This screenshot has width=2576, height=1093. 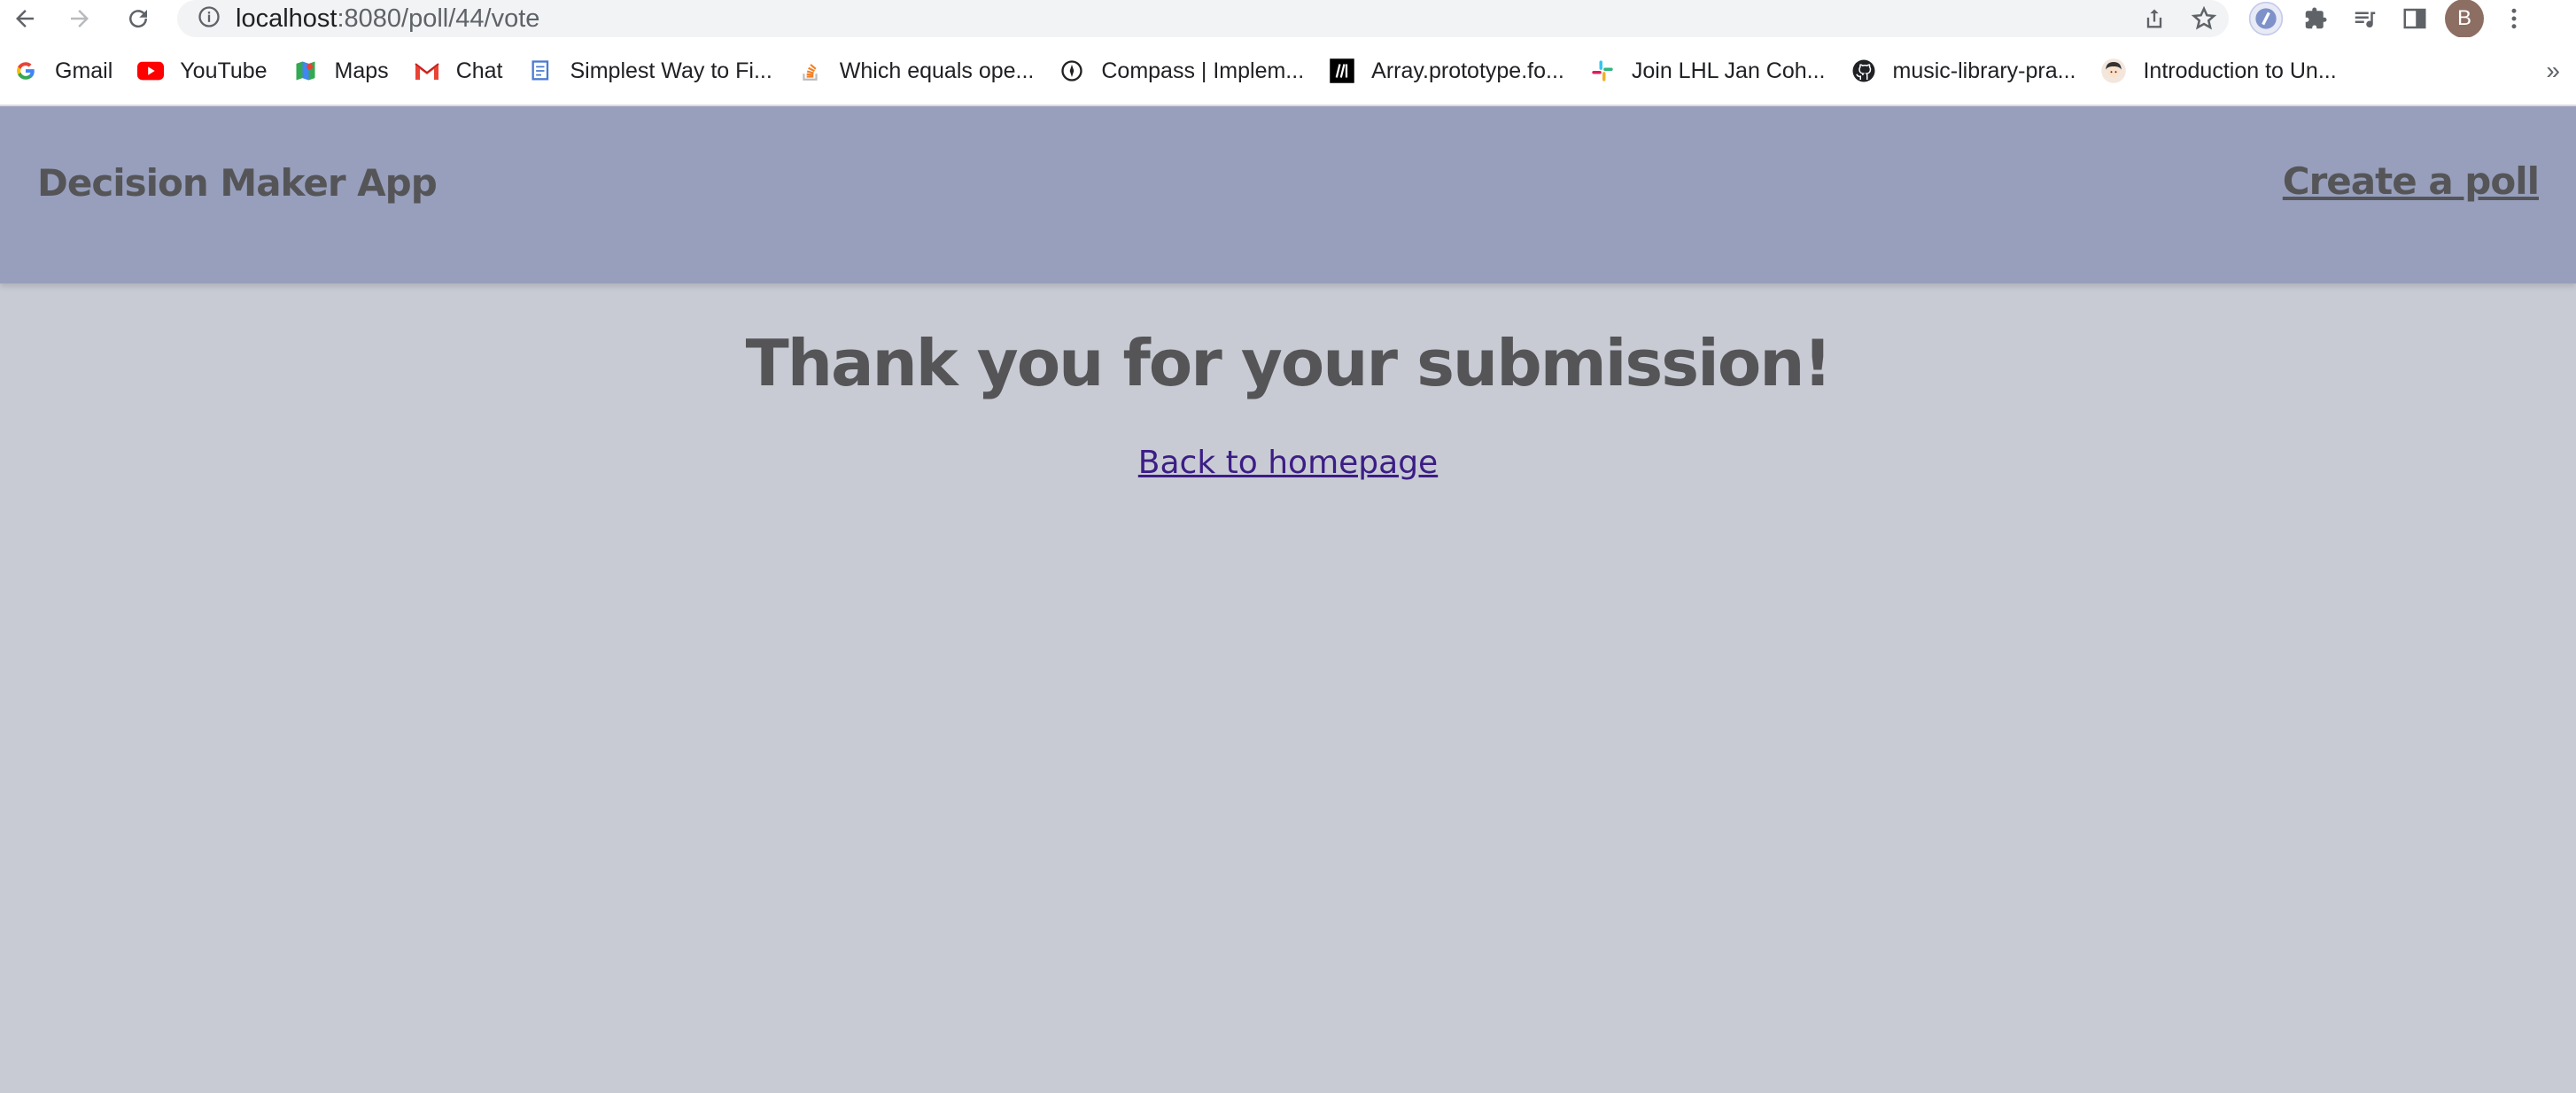 I want to click on media-control-button, so click(x=2365, y=18).